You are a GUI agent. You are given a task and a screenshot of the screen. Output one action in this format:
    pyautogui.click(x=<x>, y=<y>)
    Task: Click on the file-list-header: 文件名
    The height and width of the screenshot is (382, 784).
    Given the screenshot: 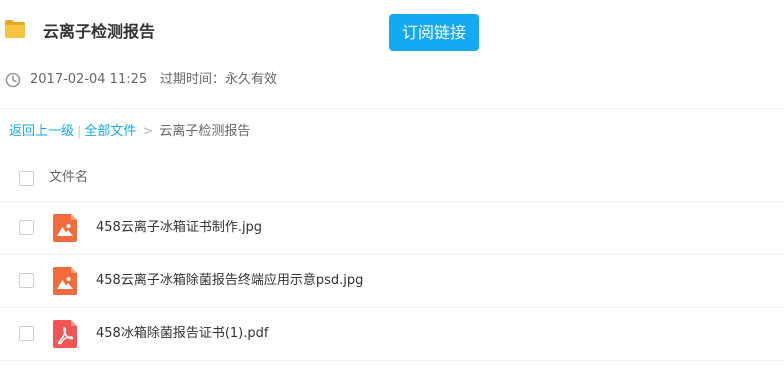 What is the action you would take?
    pyautogui.click(x=392, y=178)
    